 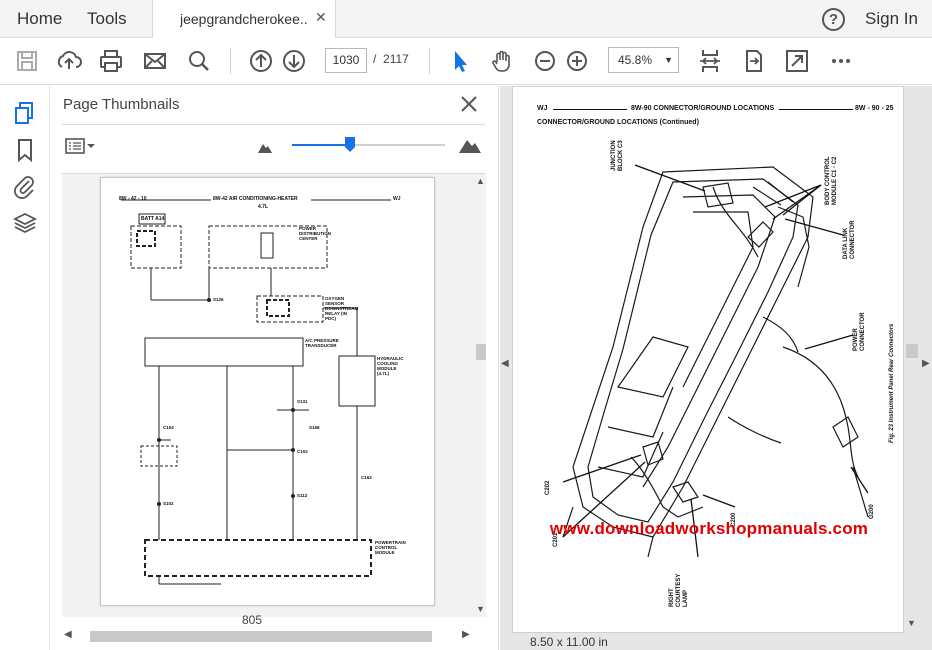 I want to click on thumb-header-left: 8W - 42 - 10, so click(x=133, y=199).